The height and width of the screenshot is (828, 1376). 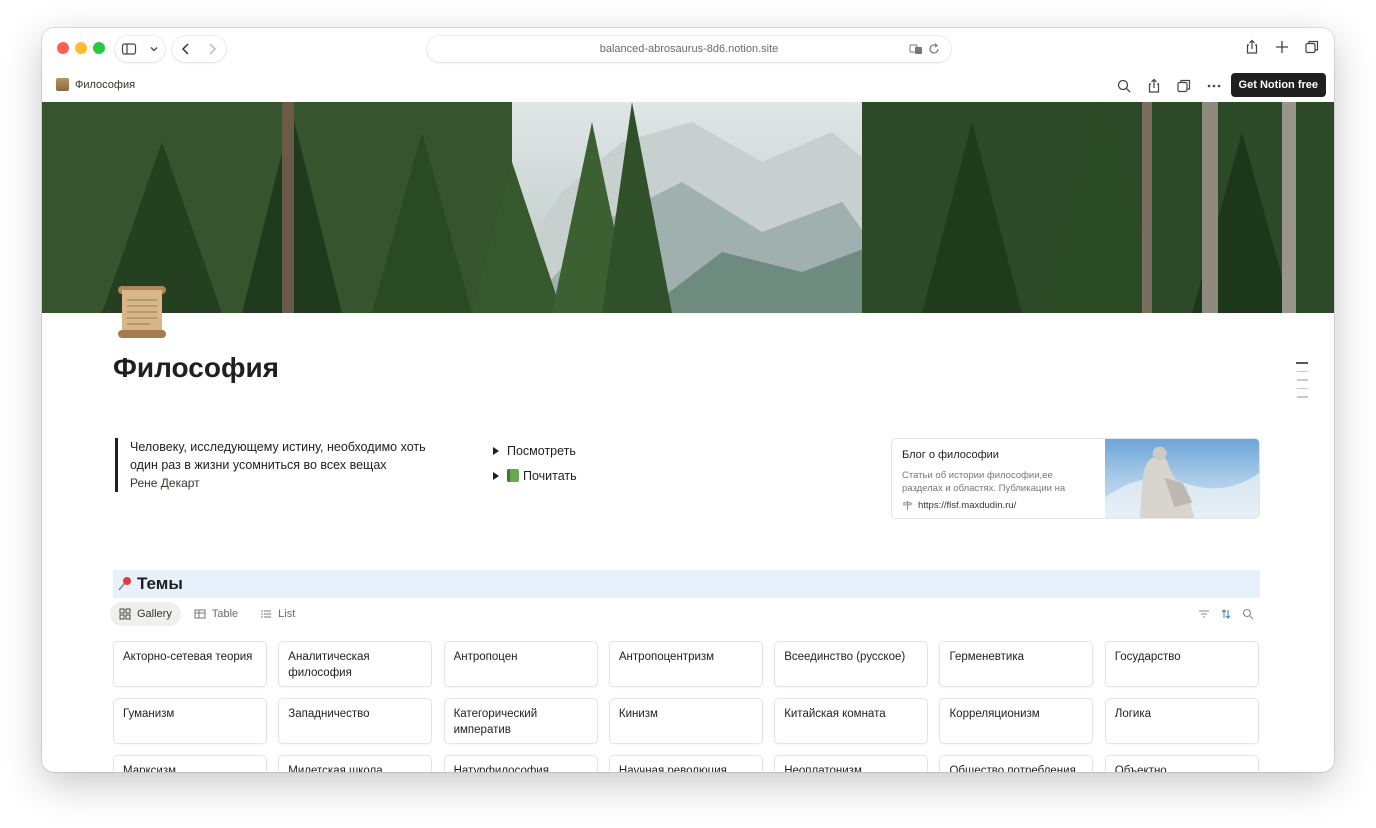 What do you see at coordinates (99, 48) in the screenshot?
I see `zoom-window-button` at bounding box center [99, 48].